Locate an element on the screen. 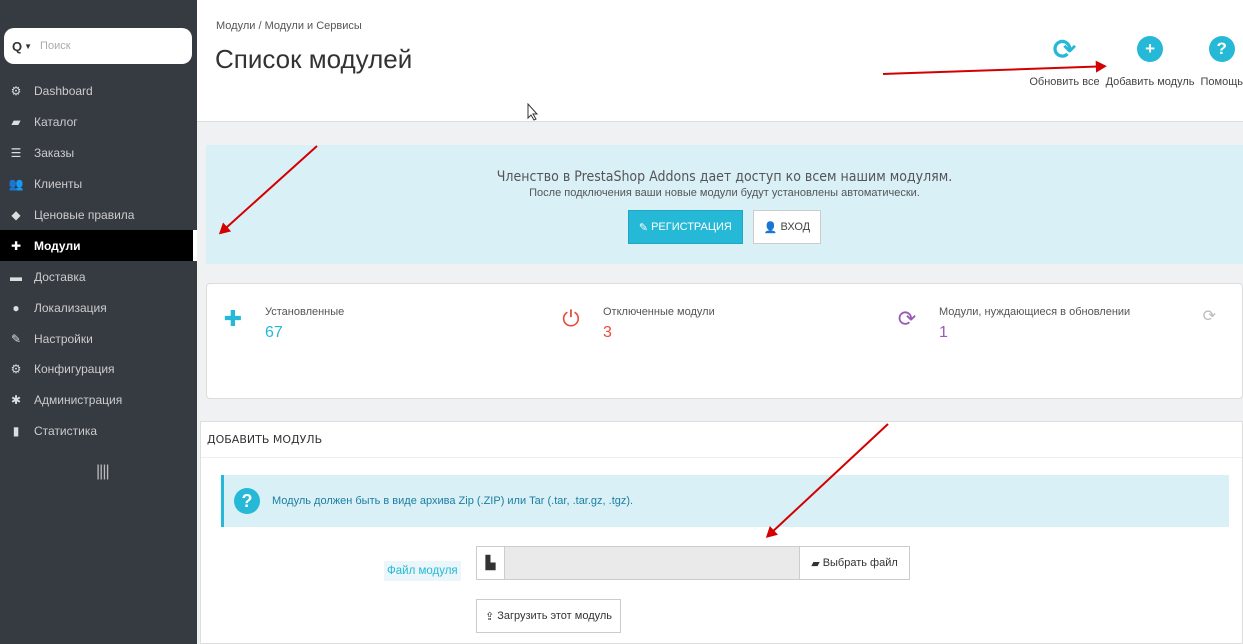 The image size is (1243, 644). truck-icon: ▬ is located at coordinates (16, 276).